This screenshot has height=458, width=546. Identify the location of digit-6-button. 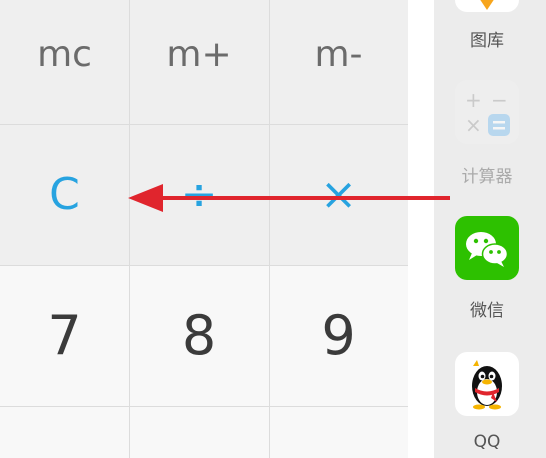
(338, 432).